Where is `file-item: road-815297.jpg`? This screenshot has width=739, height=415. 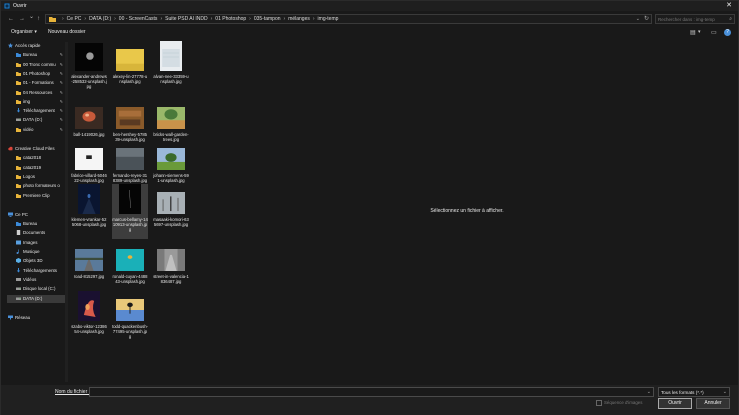 file-item: road-815297.jpg is located at coordinates (89, 267).